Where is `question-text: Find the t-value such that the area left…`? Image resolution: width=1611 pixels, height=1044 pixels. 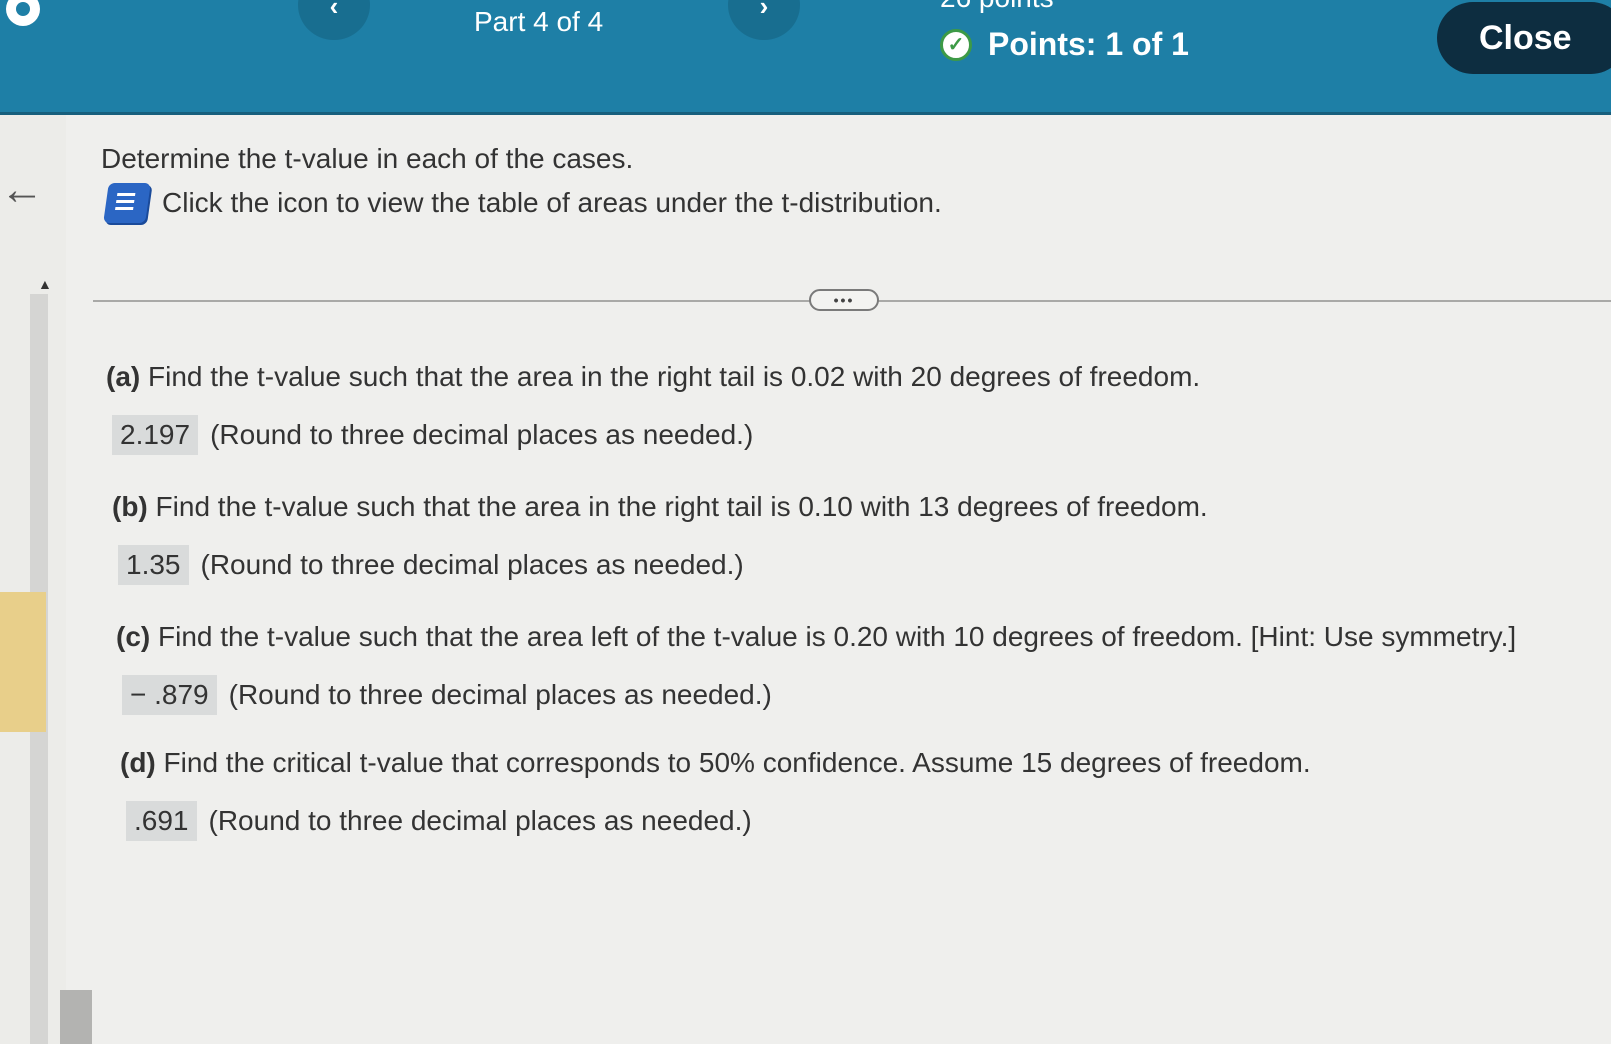 question-text: Find the t-value such that the area left… is located at coordinates (837, 636).